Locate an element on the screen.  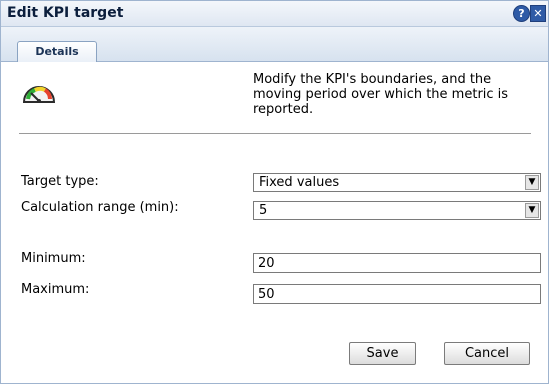
dialog-title: Edit KPI target is located at coordinates (65, 13).